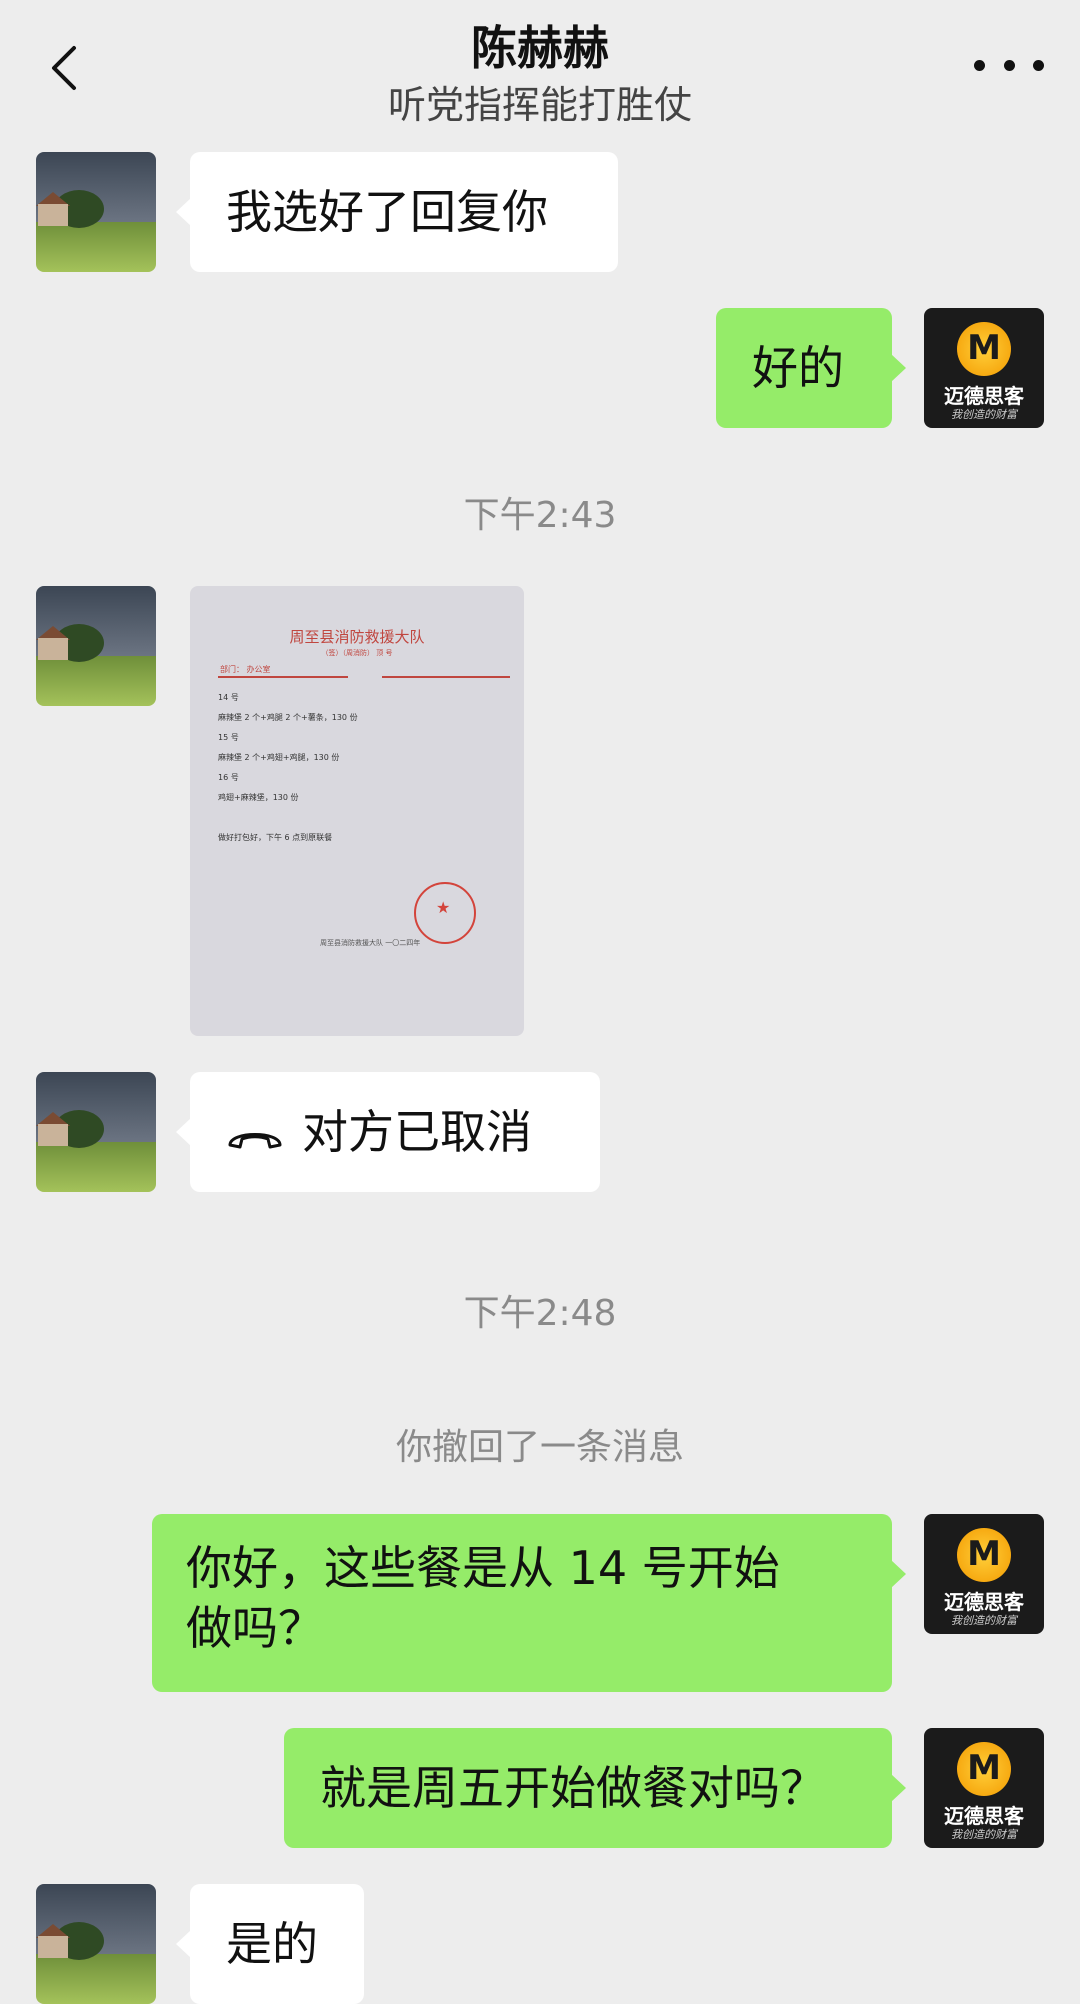 The width and height of the screenshot is (1080, 2004). Describe the element at coordinates (357, 653) in the screenshot. I see `document-subheading: （签）（周消防） 顶 号` at that location.